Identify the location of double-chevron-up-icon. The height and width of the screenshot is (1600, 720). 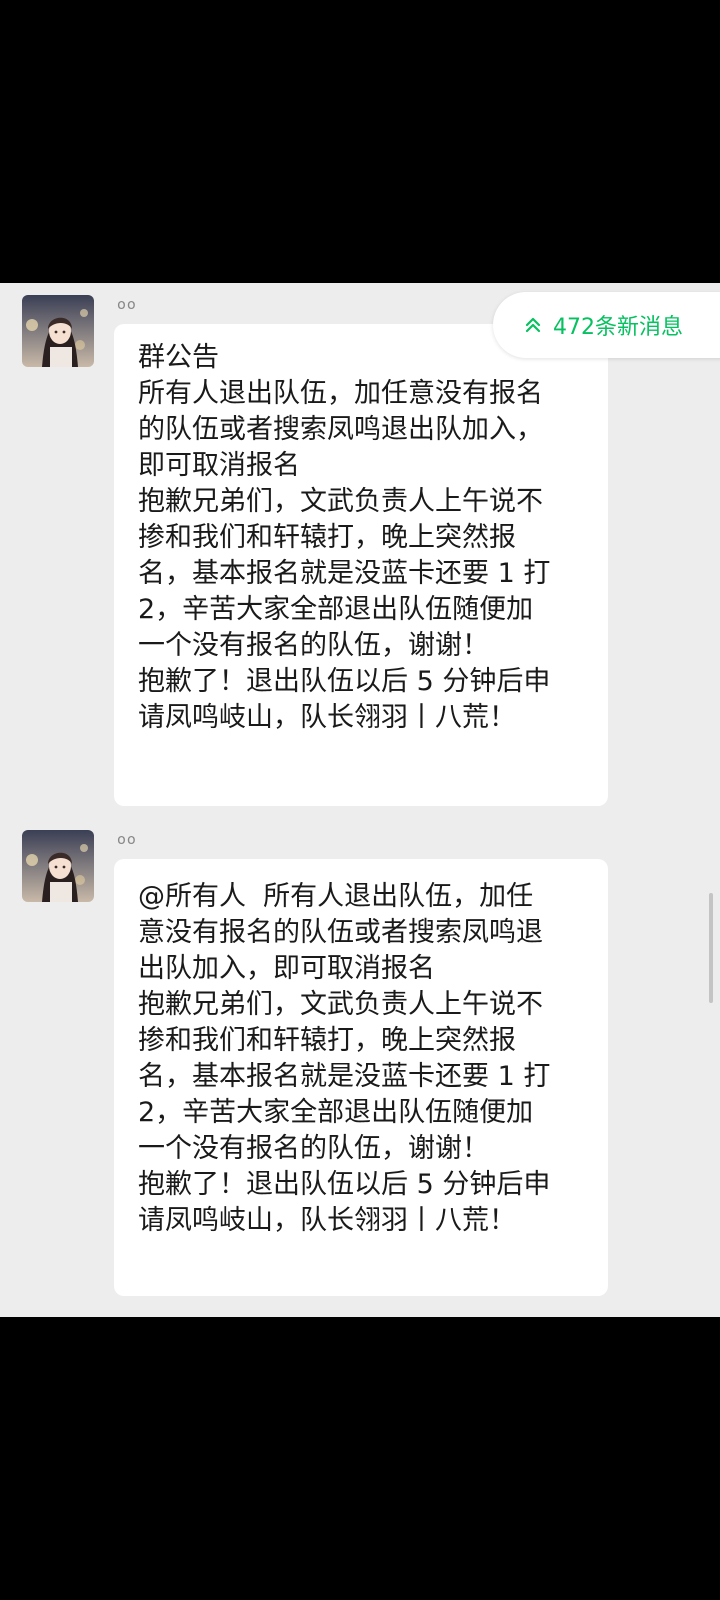
(533, 325).